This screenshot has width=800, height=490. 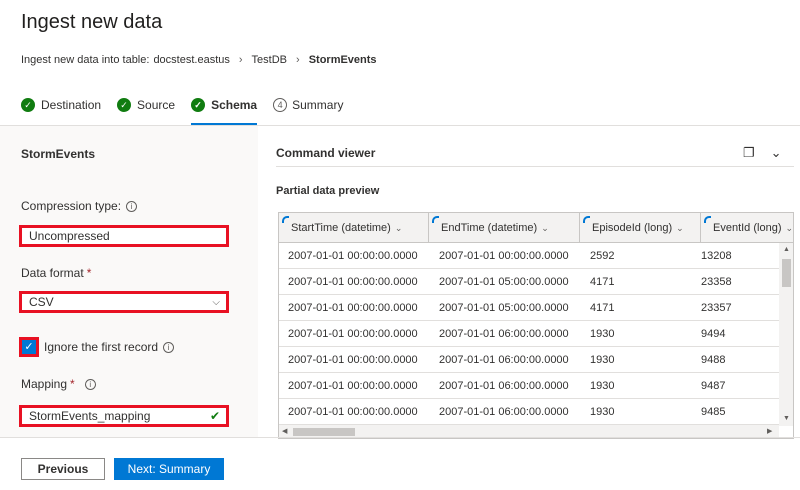 I want to click on table-cell: 9494, so click(x=713, y=333).